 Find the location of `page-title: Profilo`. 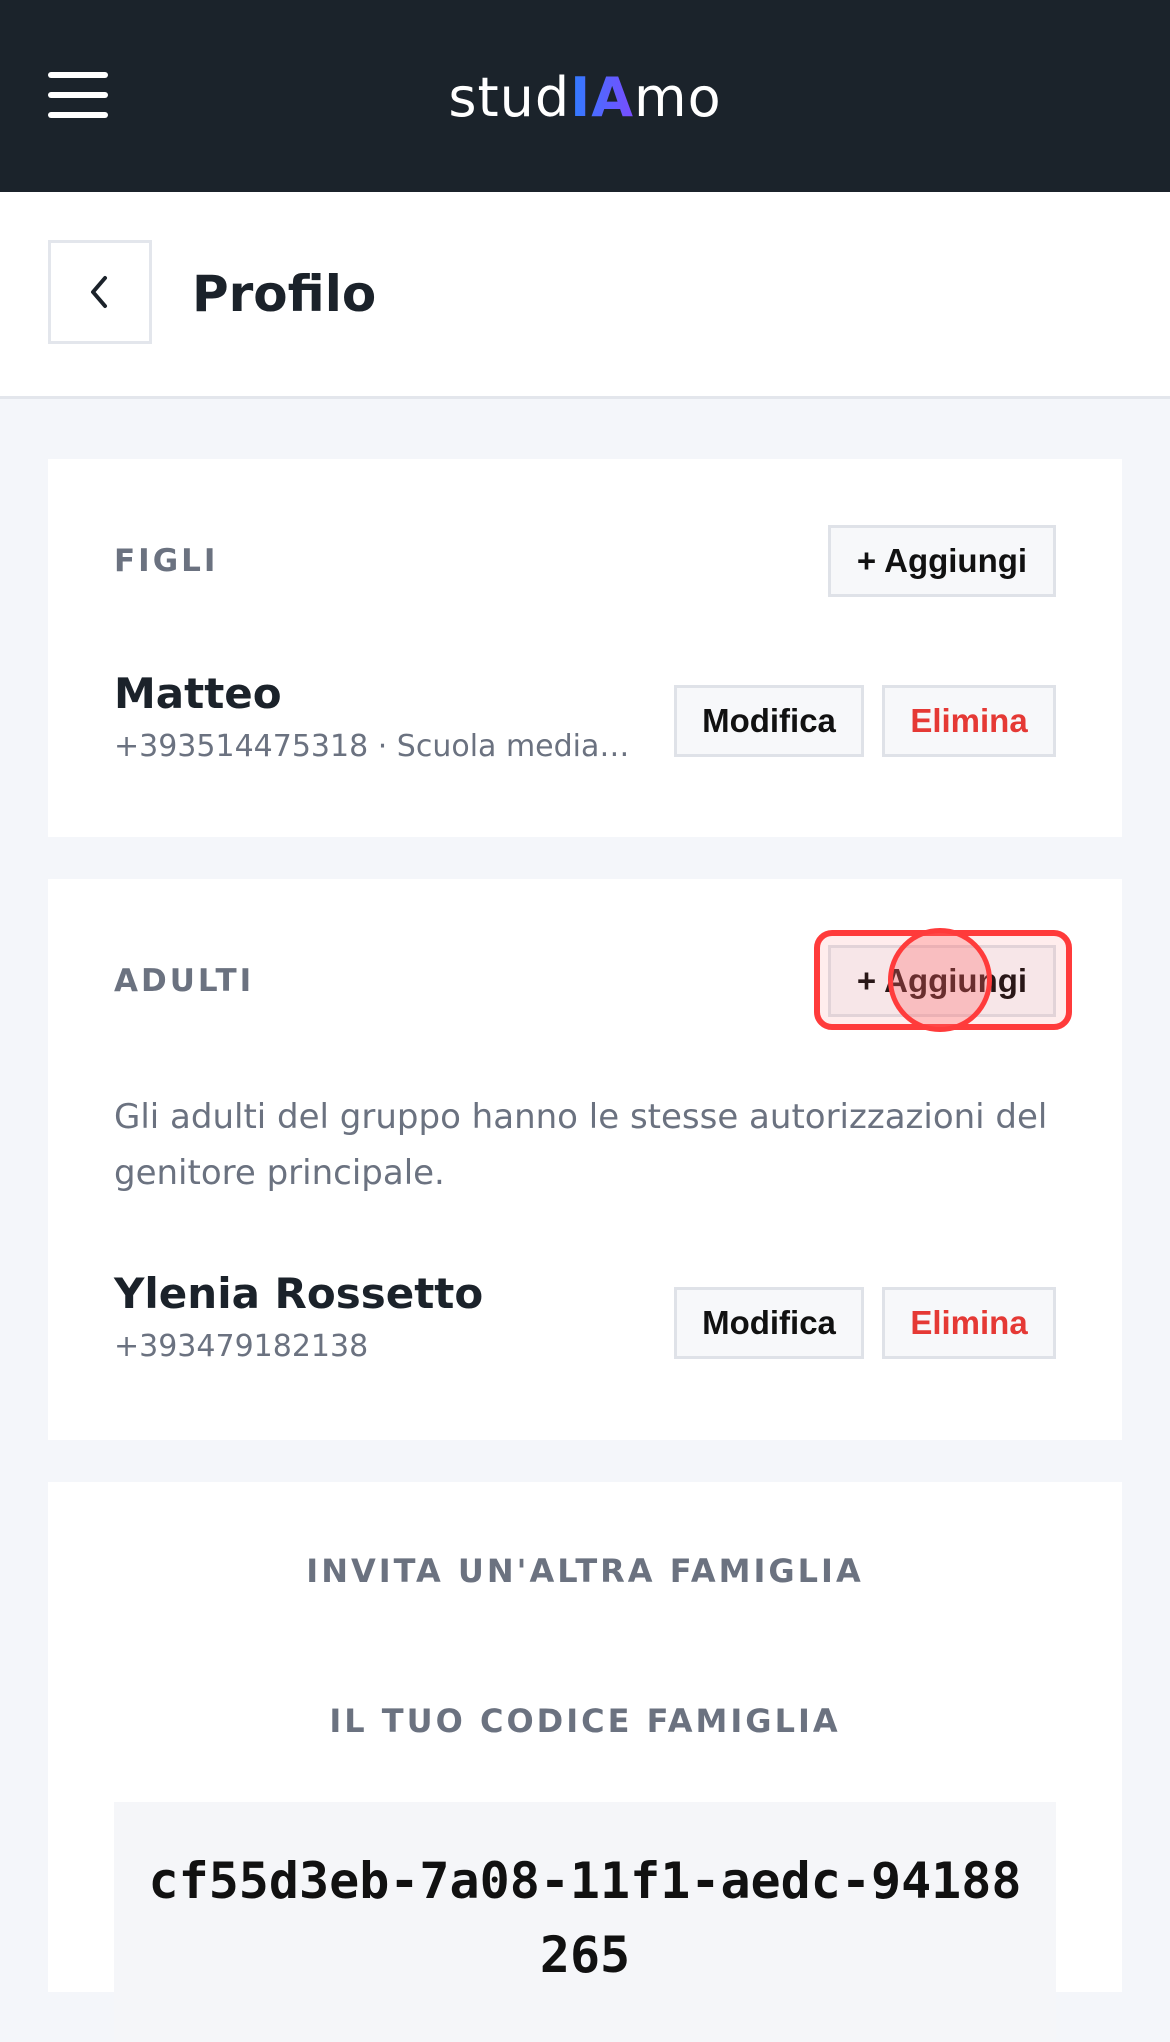

page-title: Profilo is located at coordinates (284, 294).